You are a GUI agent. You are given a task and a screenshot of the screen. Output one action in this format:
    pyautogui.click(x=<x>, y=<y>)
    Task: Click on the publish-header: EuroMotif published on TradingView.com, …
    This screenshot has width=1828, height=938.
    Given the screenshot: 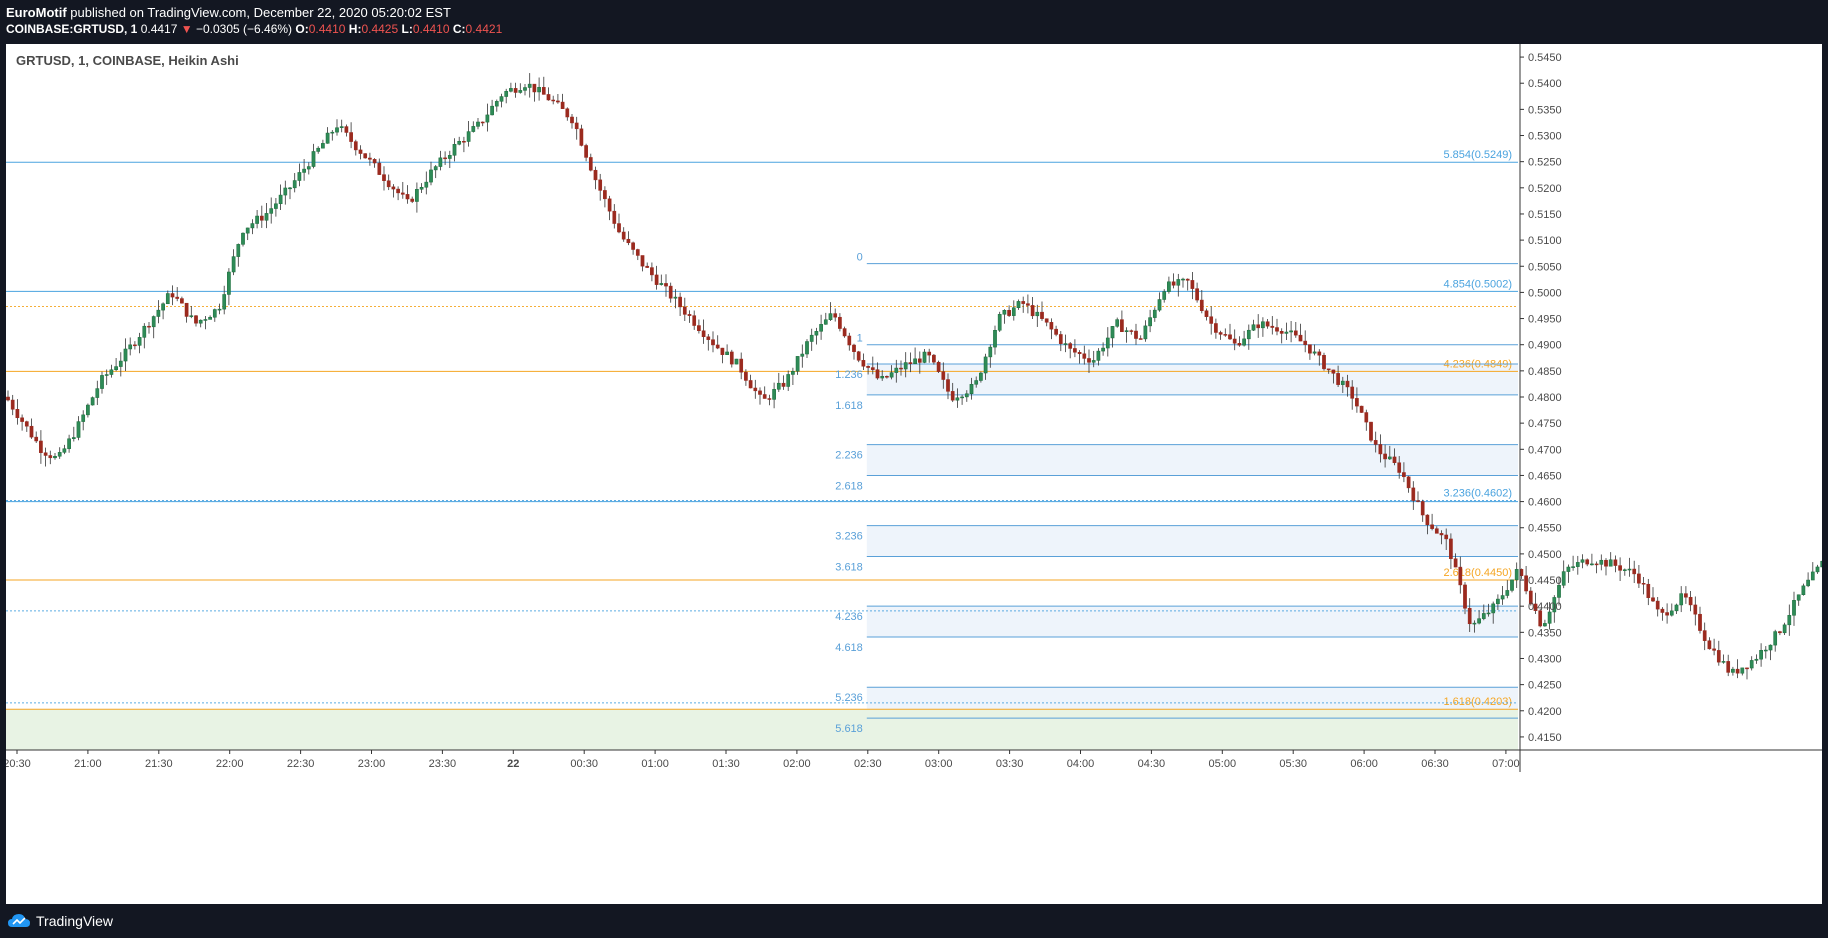 What is the action you would take?
    pyautogui.click(x=914, y=22)
    